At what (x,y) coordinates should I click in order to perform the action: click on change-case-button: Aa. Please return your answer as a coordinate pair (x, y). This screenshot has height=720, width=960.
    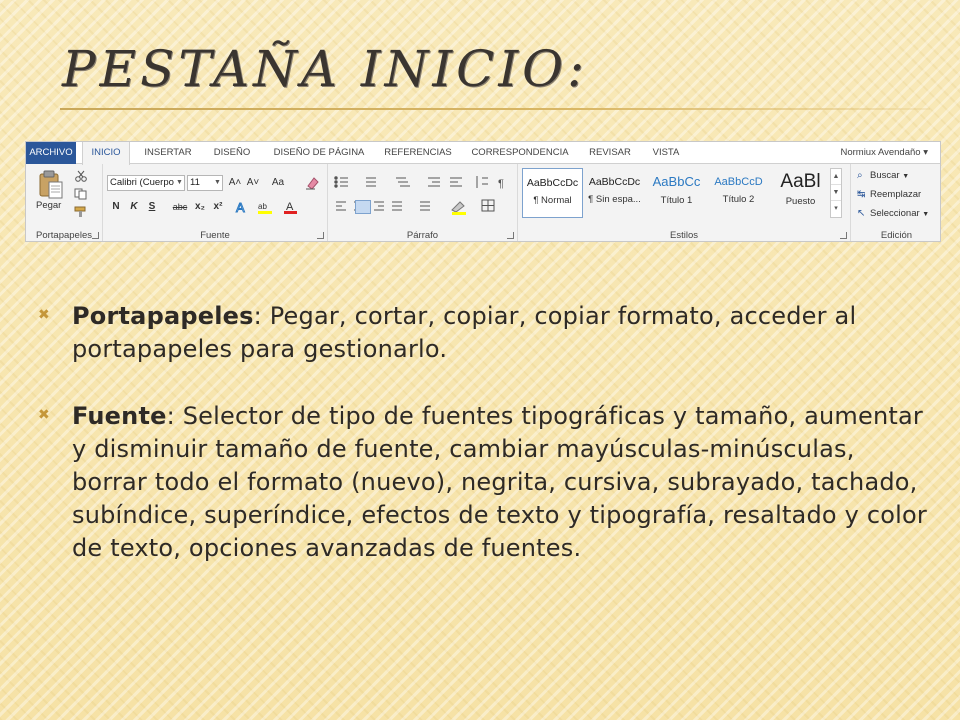
    Looking at the image, I should click on (278, 183).